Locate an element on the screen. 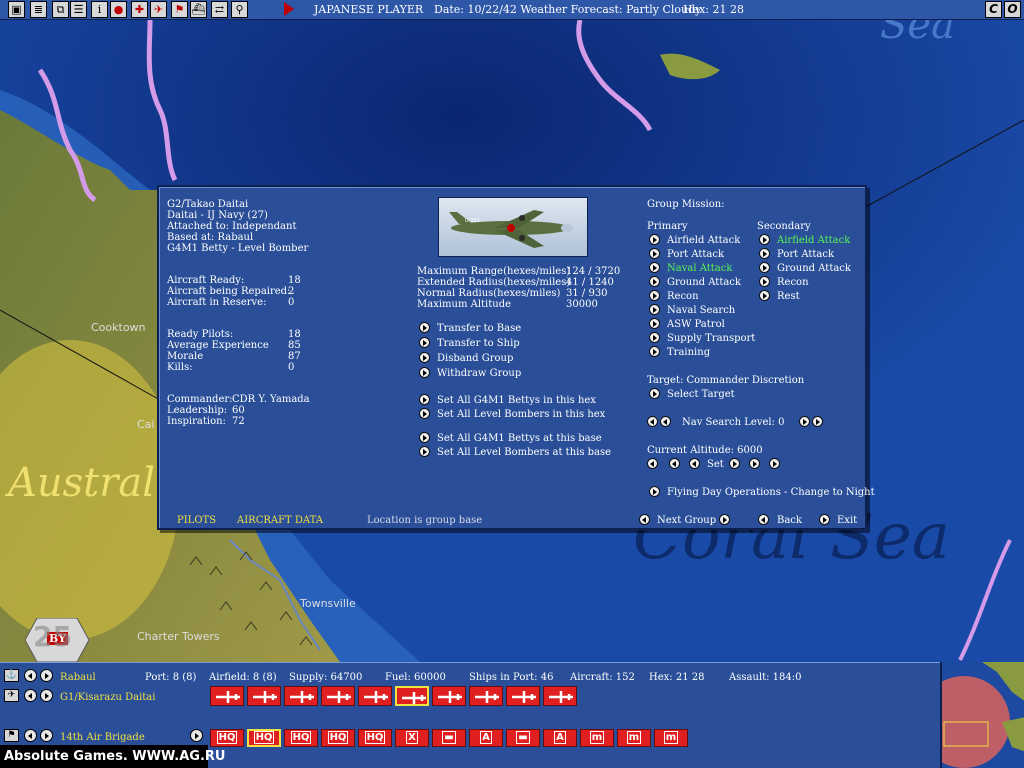 This screenshot has width=1024, height=768. base-name: Rabaul is located at coordinates (78, 677).